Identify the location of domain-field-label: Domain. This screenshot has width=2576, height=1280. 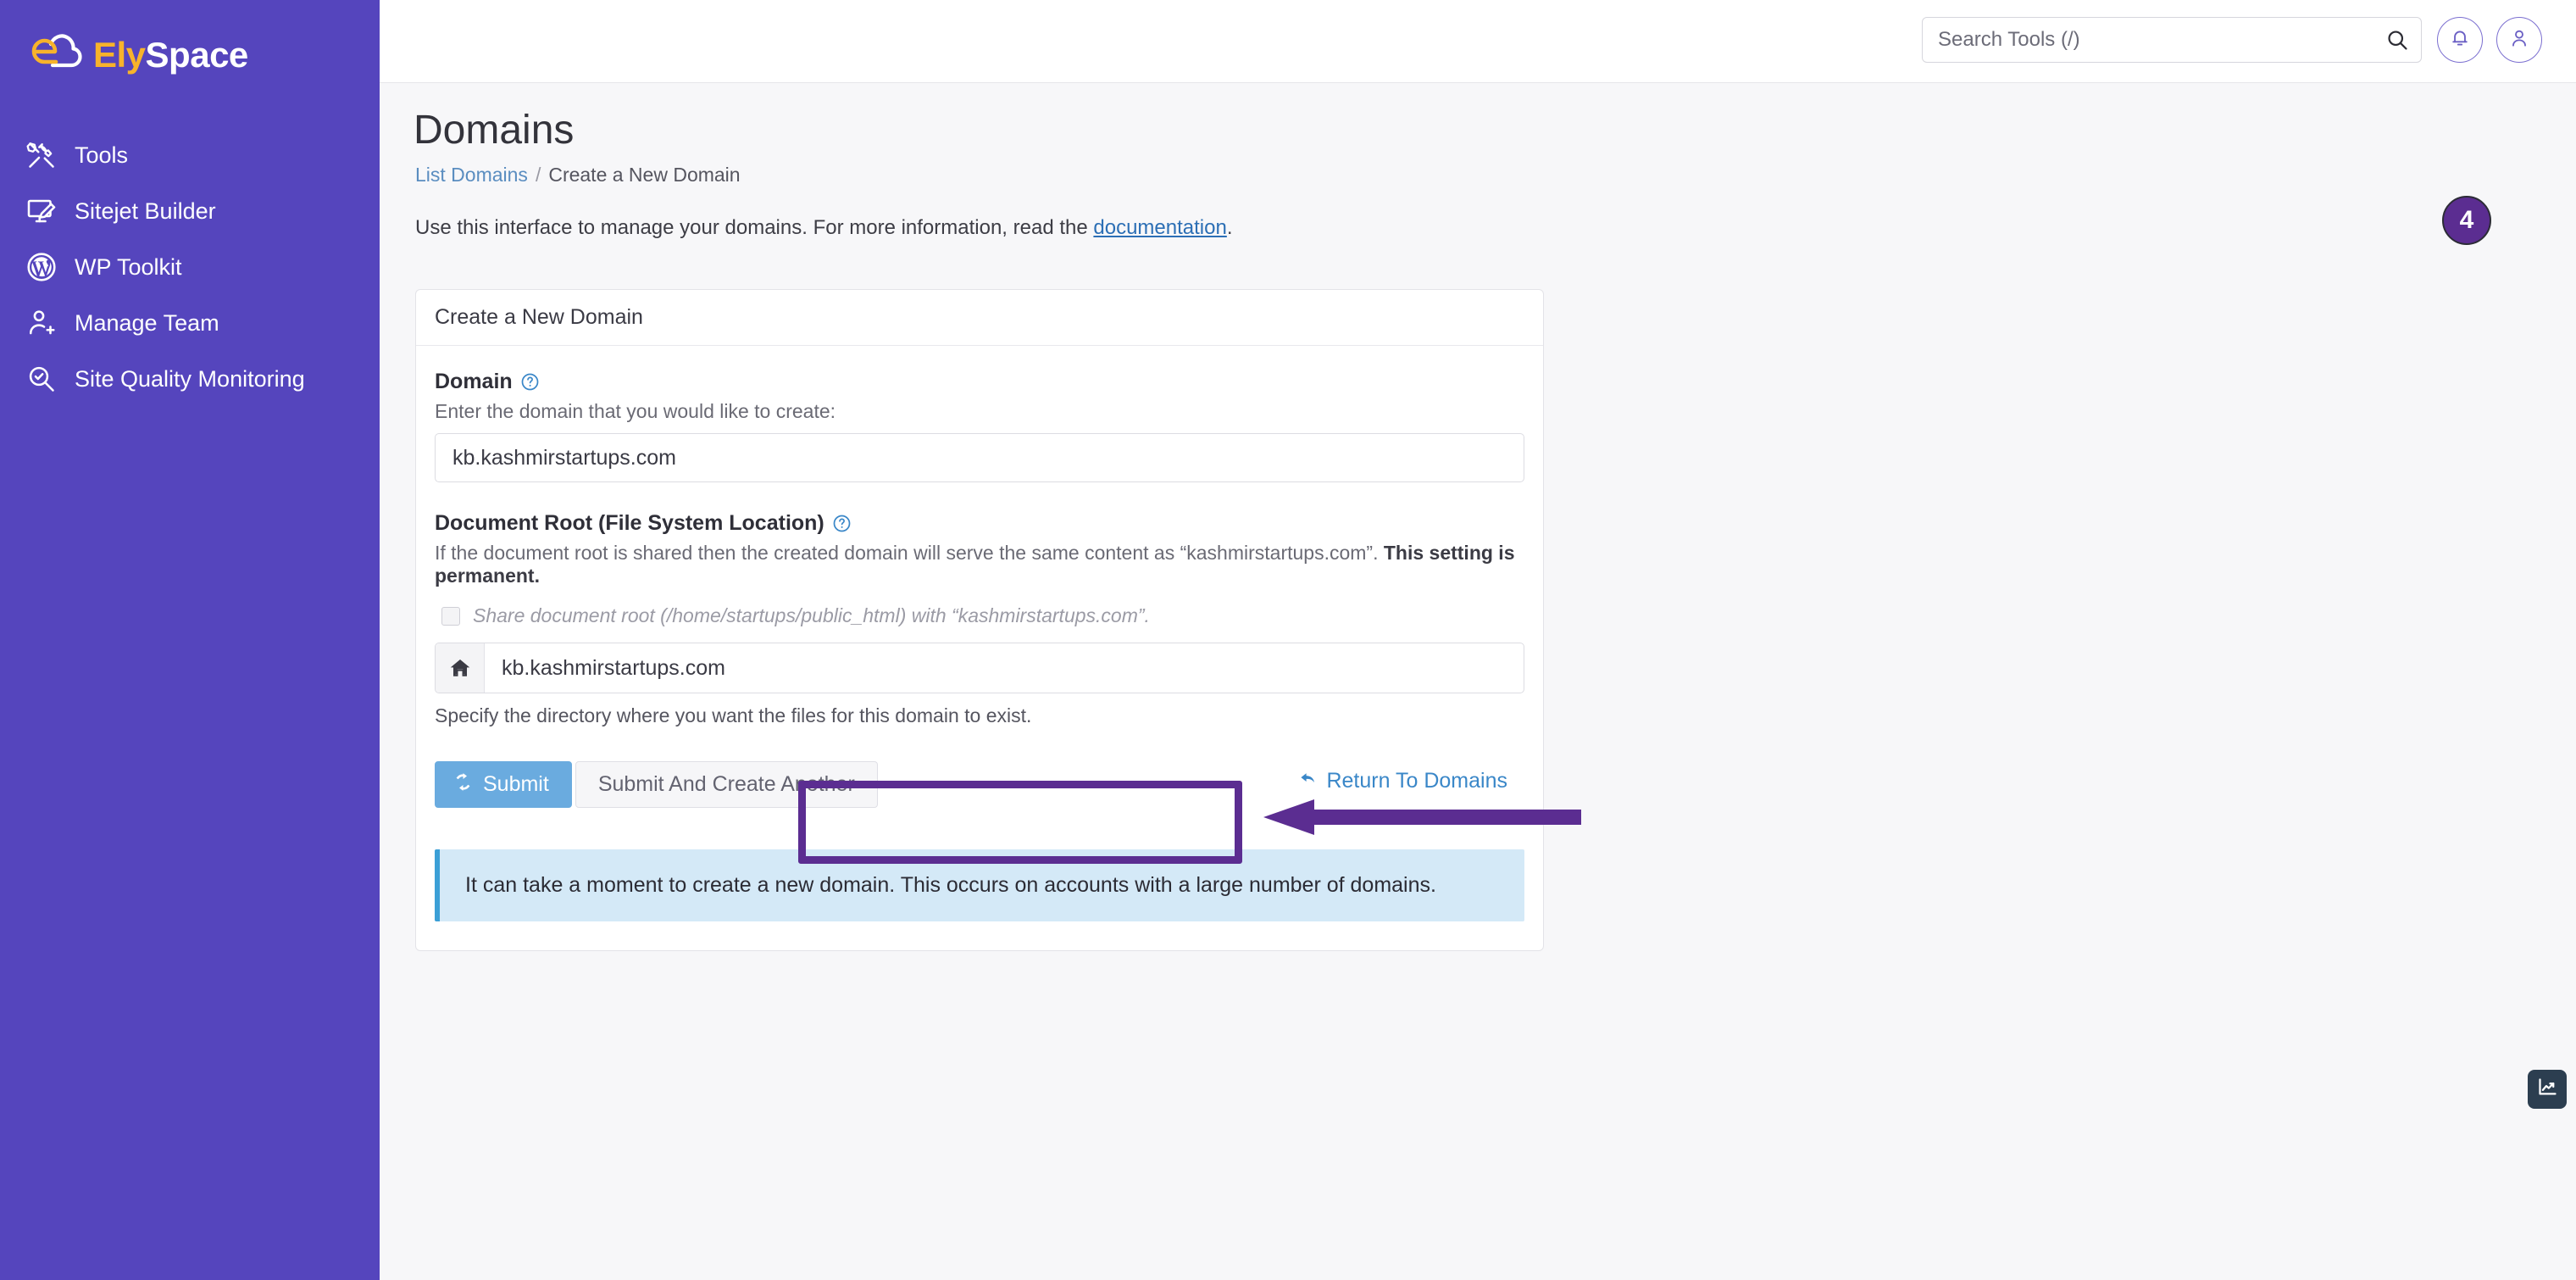
(979, 382).